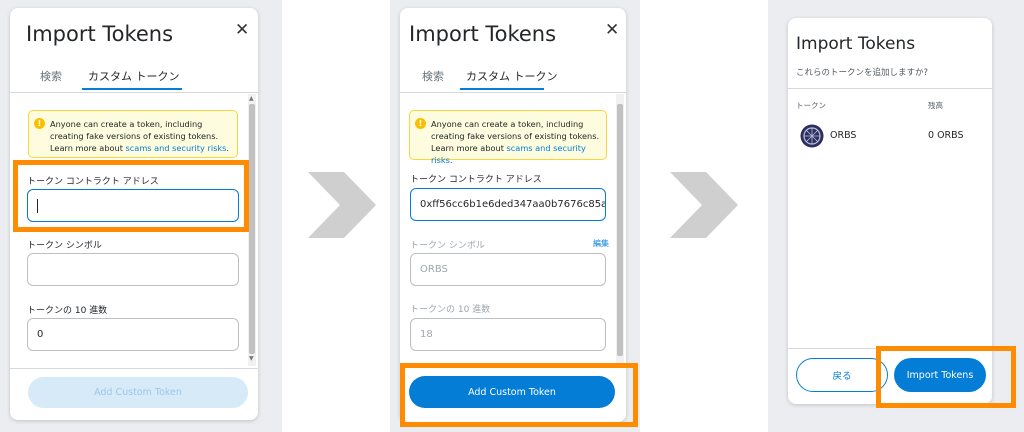 Image resolution: width=1024 pixels, height=432 pixels. Describe the element at coordinates (812, 136) in the screenshot. I see `orbs-logo-icon` at that location.